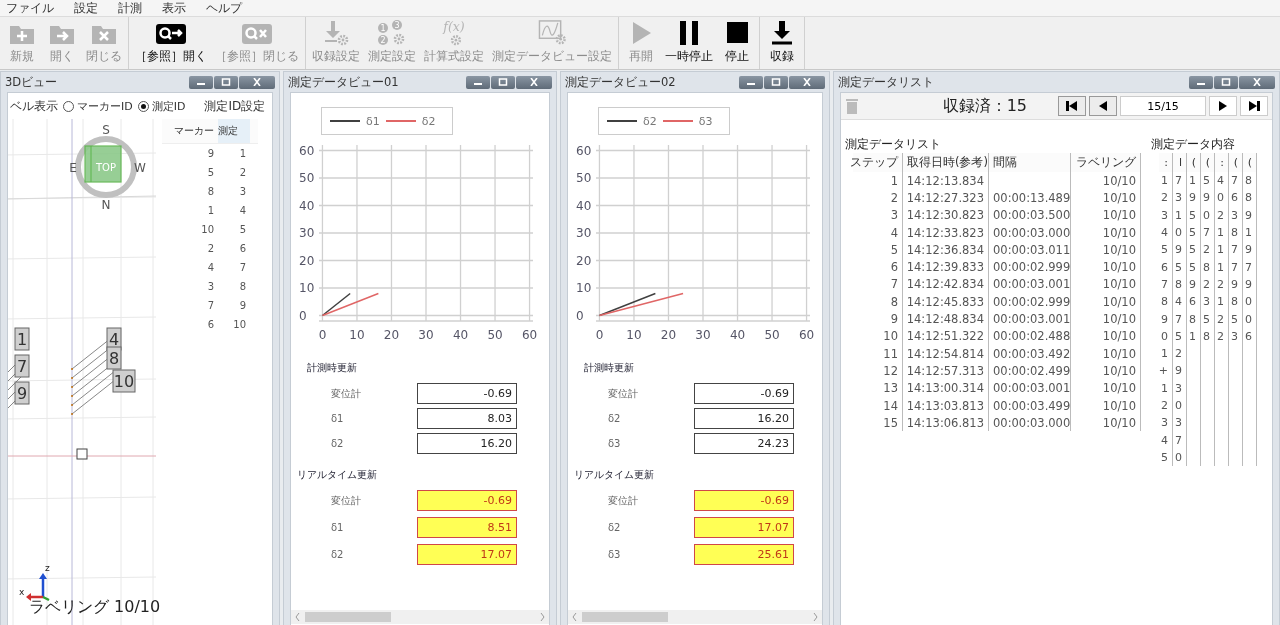 The width and height of the screenshot is (1280, 625). I want to click on menu-item: 計測, so click(134, 8).